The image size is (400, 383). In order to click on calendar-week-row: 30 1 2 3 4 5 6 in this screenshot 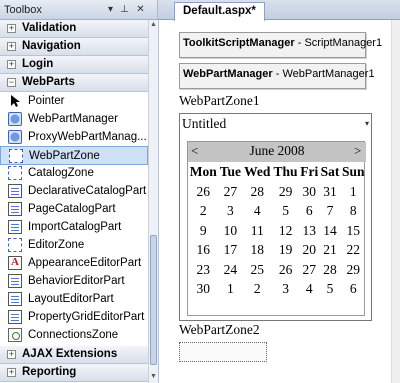, I will do `click(277, 290)`.